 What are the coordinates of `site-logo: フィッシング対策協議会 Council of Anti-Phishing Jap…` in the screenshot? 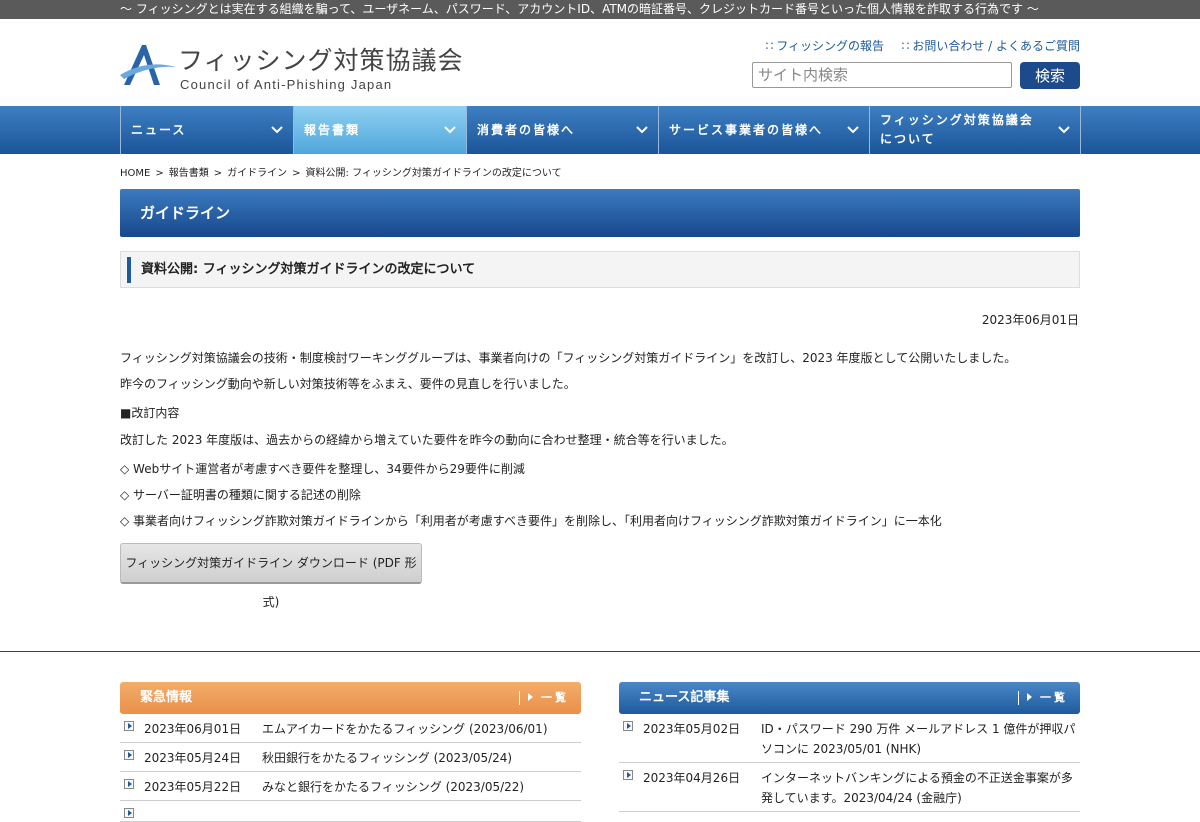 It's located at (291, 76).